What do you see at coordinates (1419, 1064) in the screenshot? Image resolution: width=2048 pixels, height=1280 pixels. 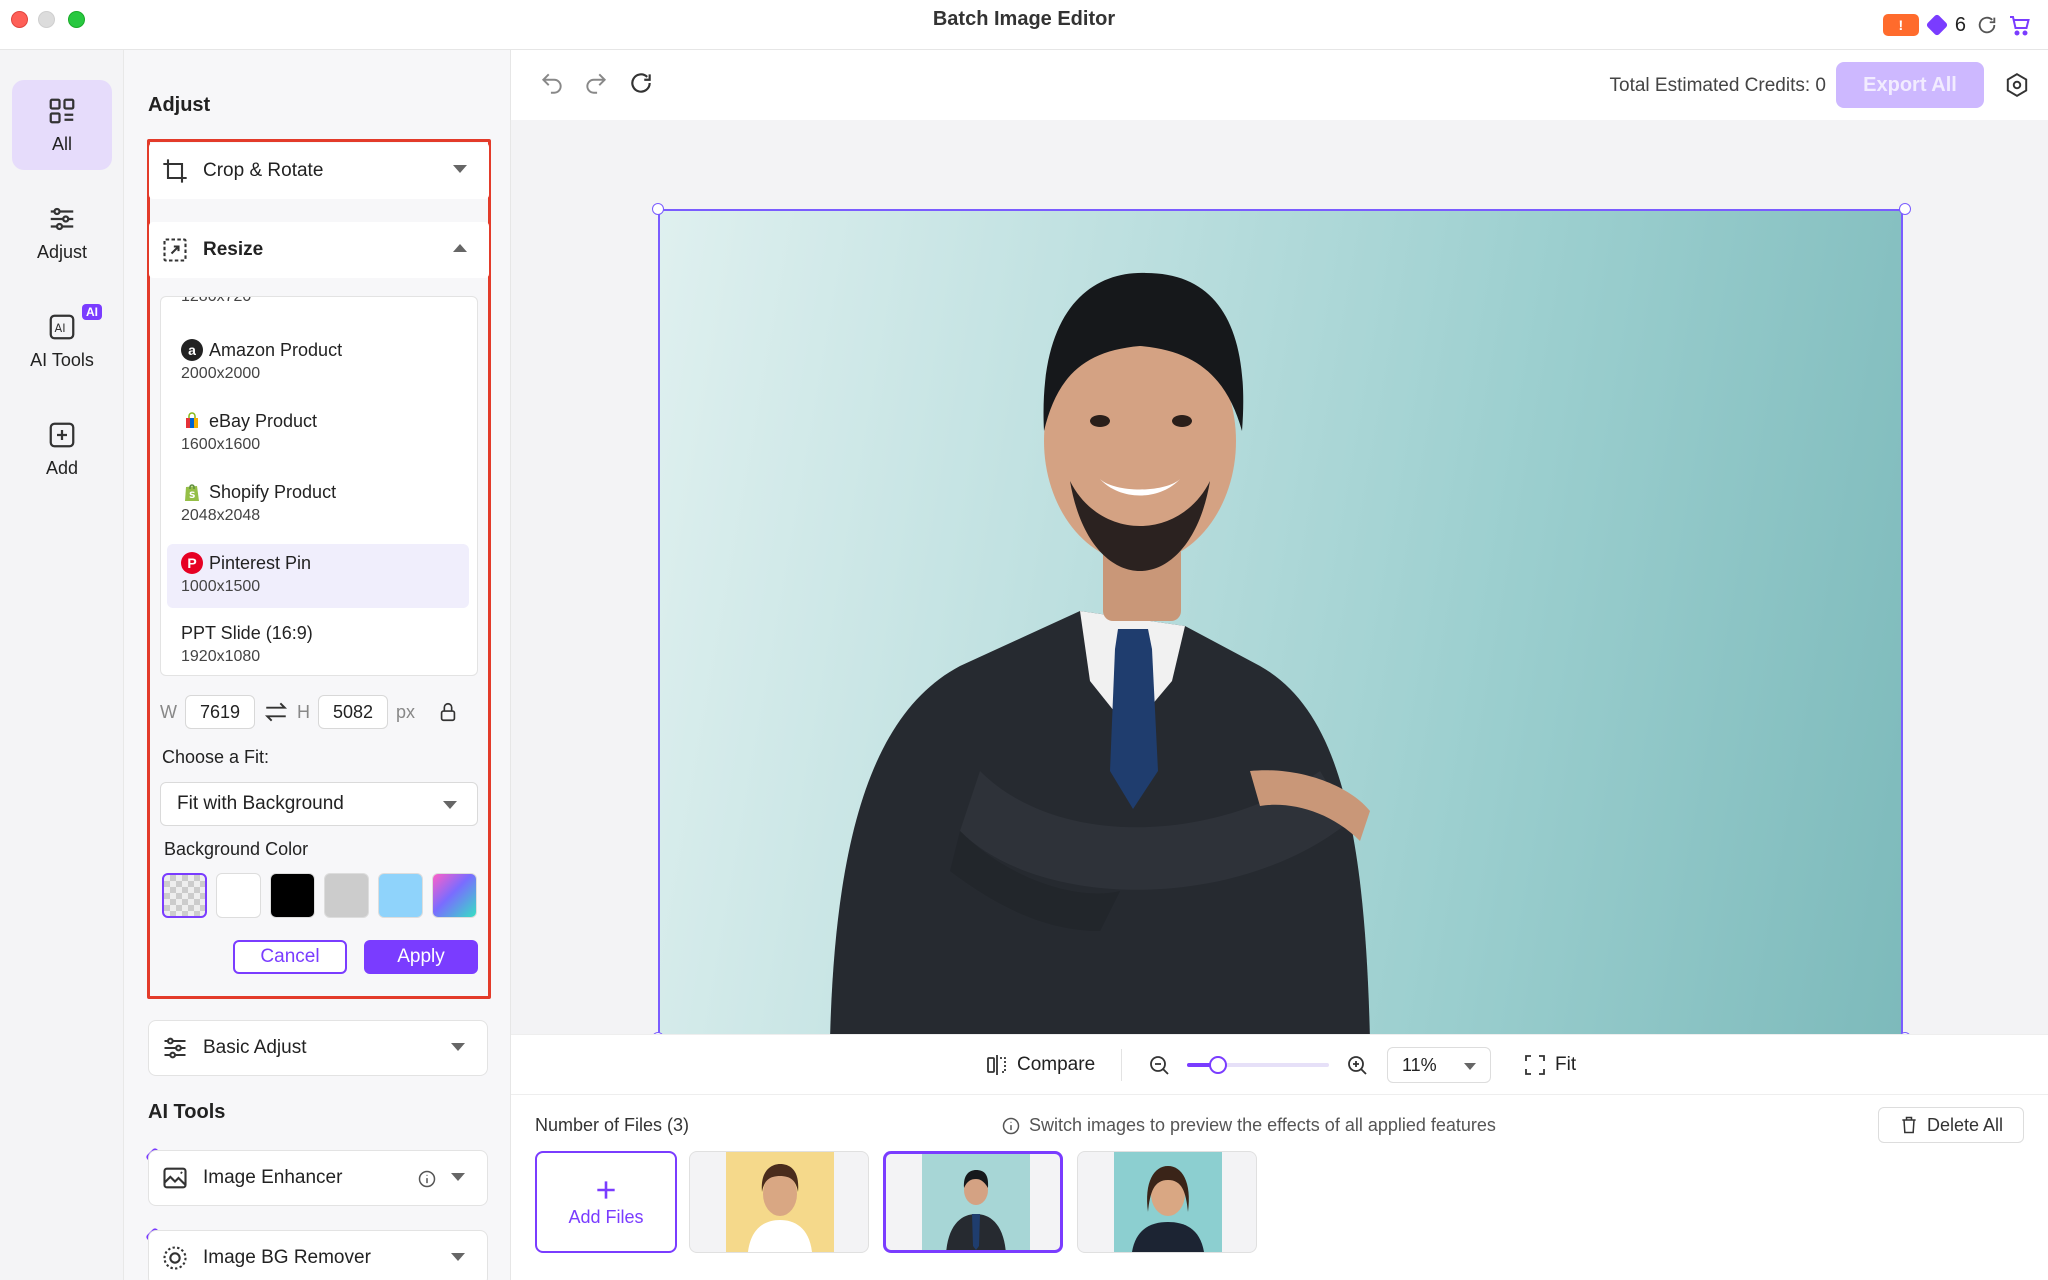 I see `zoom-value: 11%` at bounding box center [1419, 1064].